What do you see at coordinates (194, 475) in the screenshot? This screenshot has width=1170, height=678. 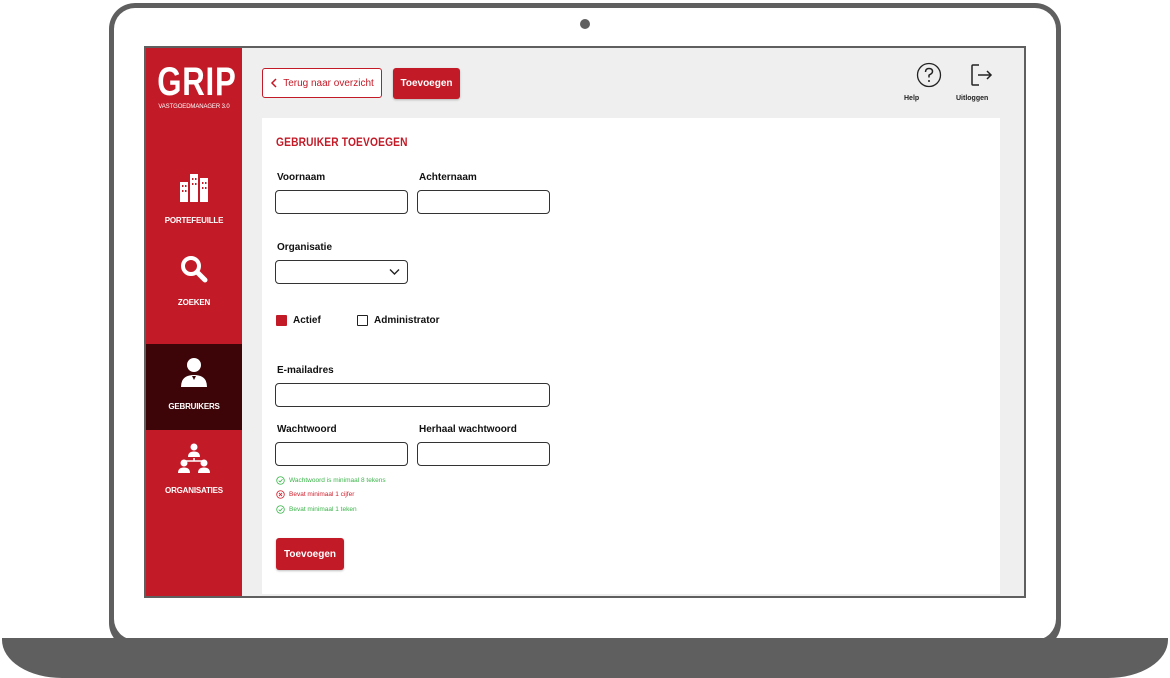 I see `sidebar-item-organisaties: ORGANISATIES` at bounding box center [194, 475].